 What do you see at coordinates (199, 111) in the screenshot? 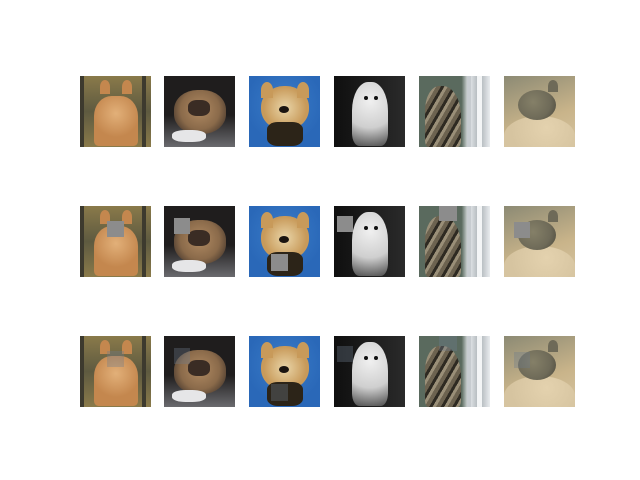
I see `original-image-bulldog` at bounding box center [199, 111].